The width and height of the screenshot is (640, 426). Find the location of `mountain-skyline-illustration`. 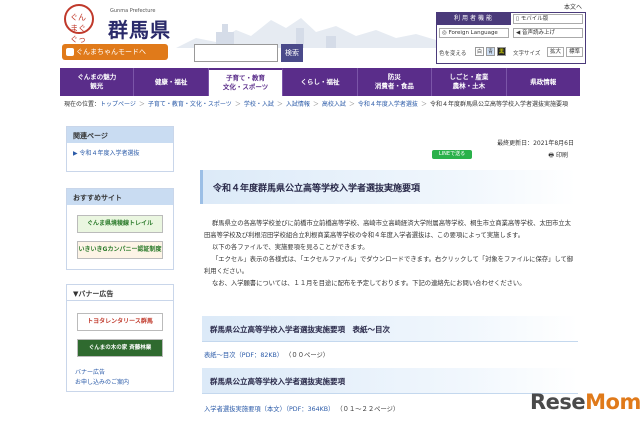

mountain-skyline-illustration is located at coordinates (306, 33).